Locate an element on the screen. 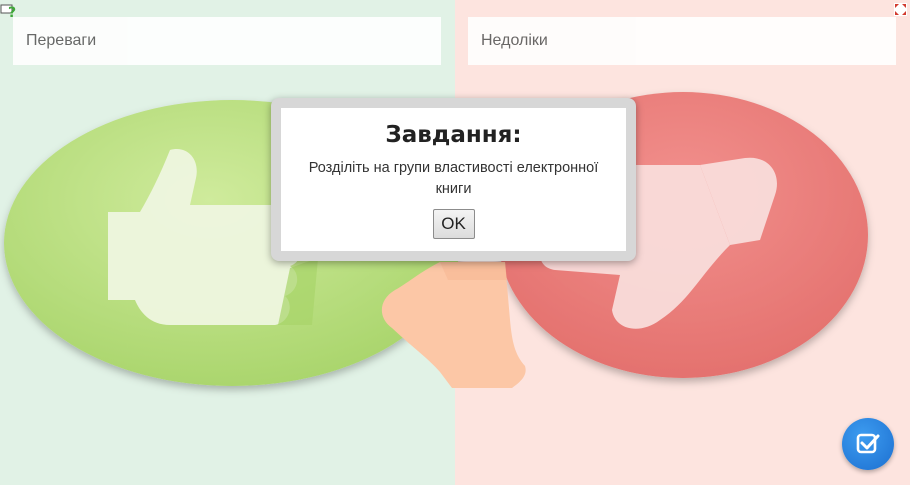  help-question-icon: ? is located at coordinates (9, 11).